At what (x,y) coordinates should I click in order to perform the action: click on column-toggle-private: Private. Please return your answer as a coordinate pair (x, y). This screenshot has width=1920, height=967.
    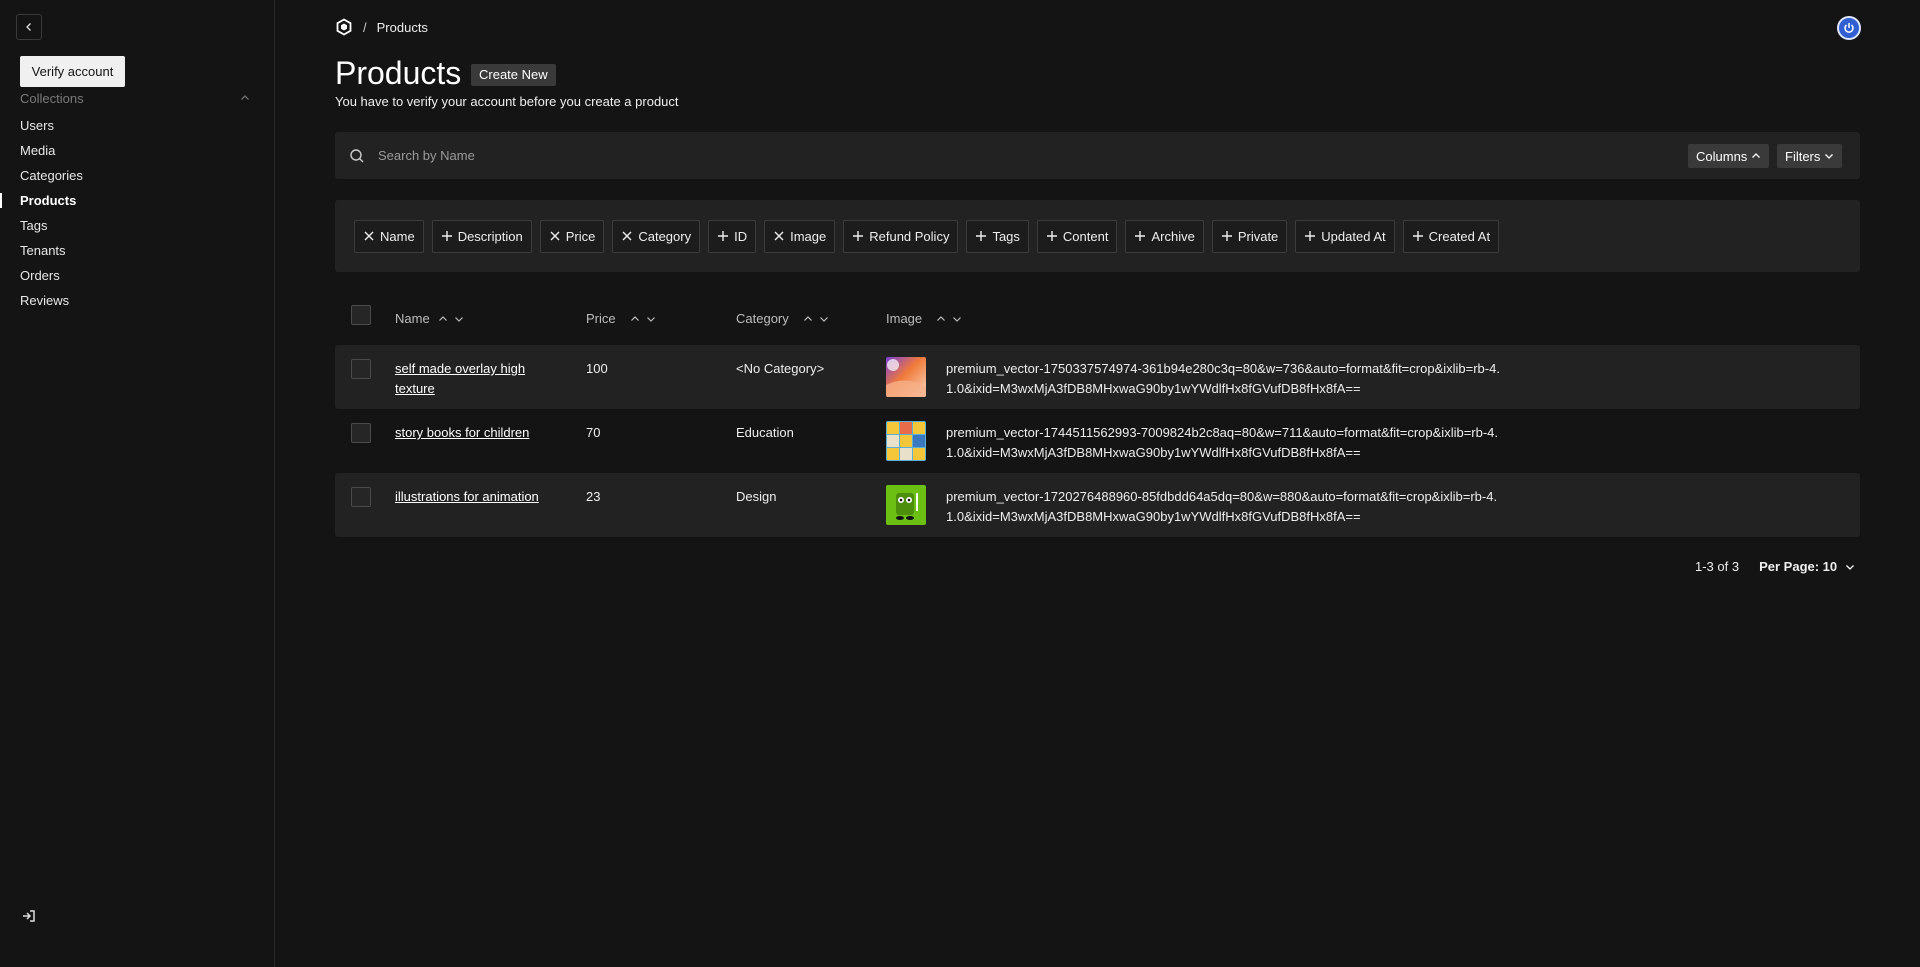
    Looking at the image, I should click on (1249, 236).